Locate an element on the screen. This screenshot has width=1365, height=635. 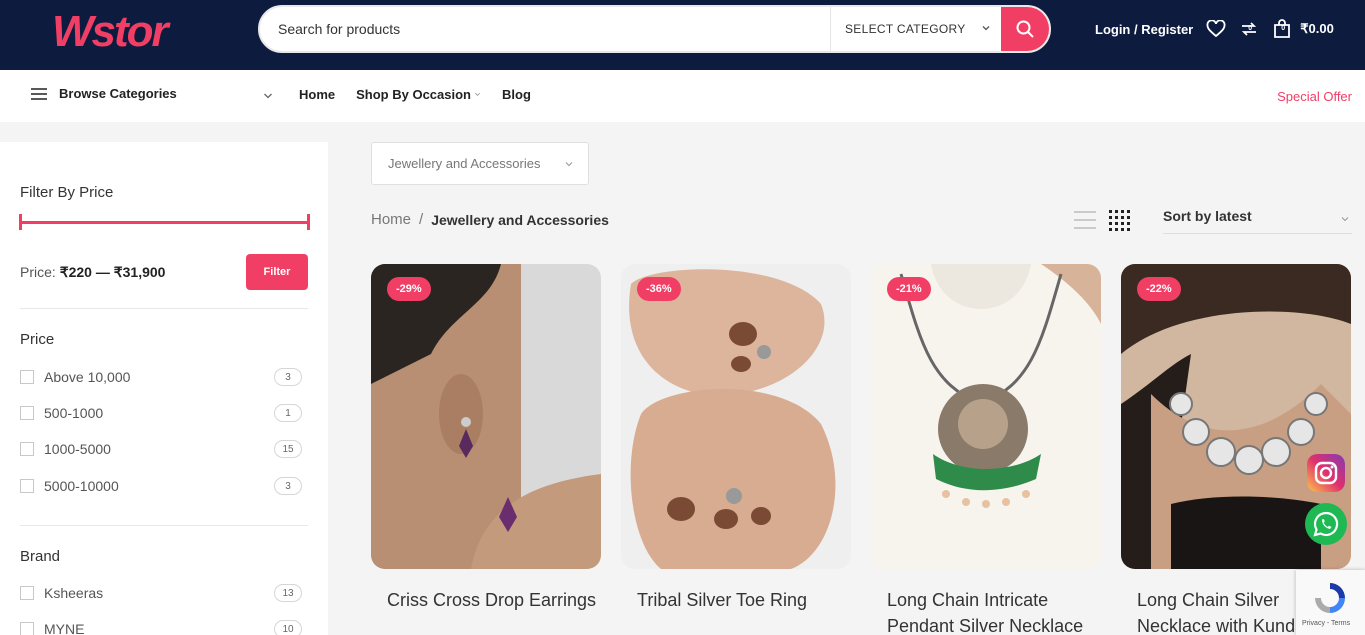
header-actions: Login / Register 0 0 ₹0.00 is located at coordinates (1214, 29).